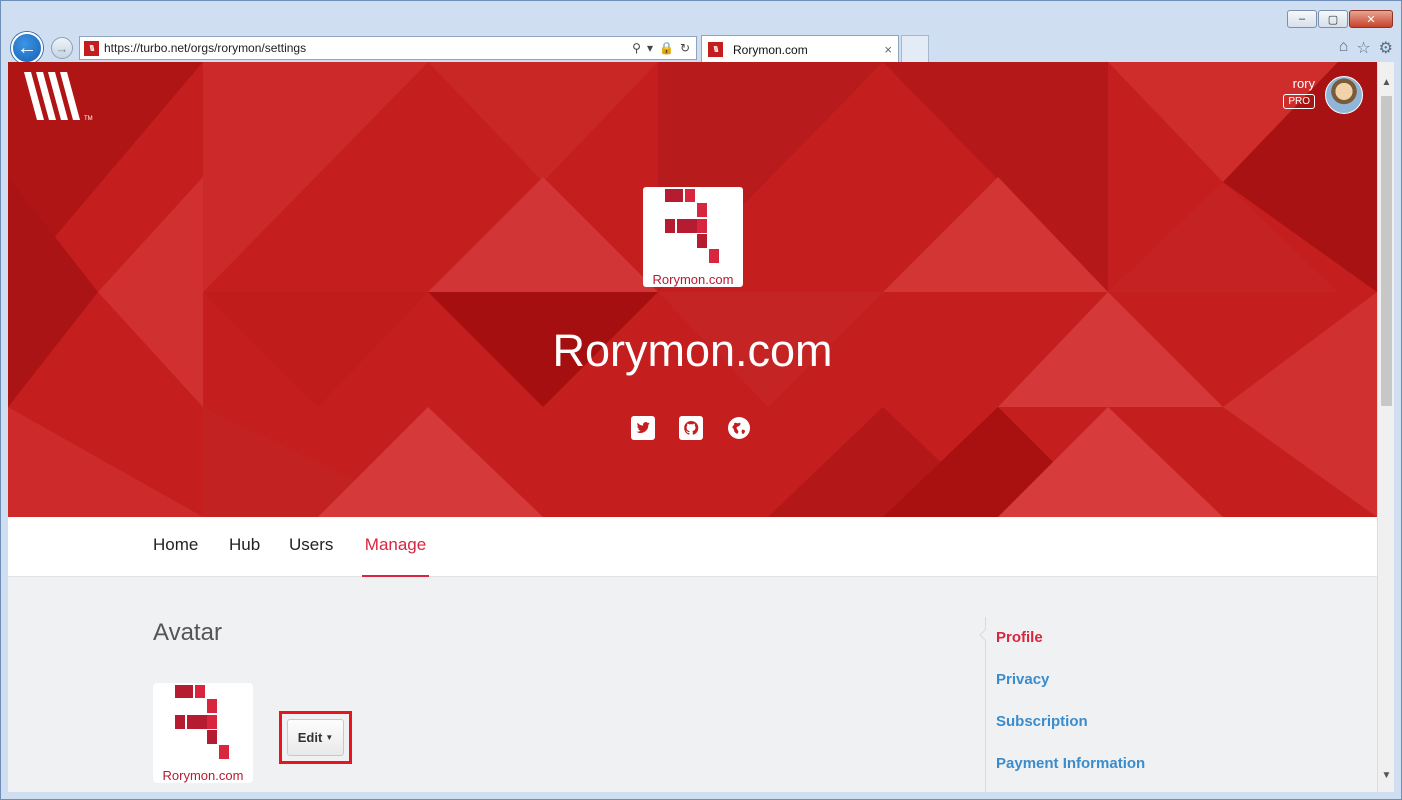  I want to click on twitter-link, so click(643, 428).